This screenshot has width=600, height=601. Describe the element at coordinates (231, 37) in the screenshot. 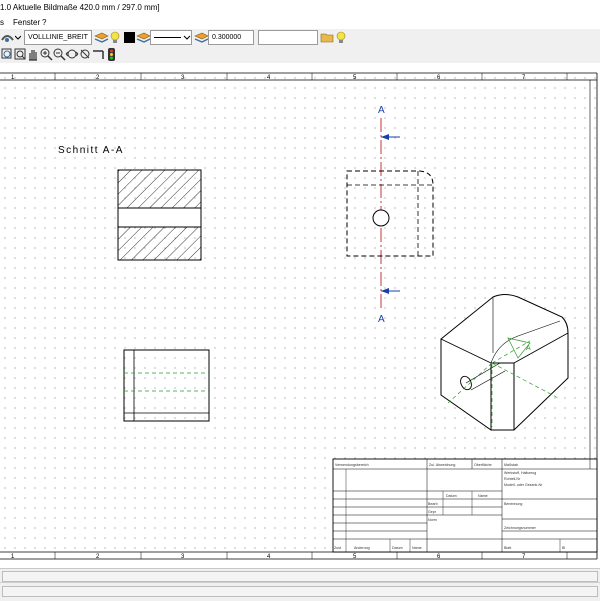

I see `line-width-field: 0.300000` at that location.